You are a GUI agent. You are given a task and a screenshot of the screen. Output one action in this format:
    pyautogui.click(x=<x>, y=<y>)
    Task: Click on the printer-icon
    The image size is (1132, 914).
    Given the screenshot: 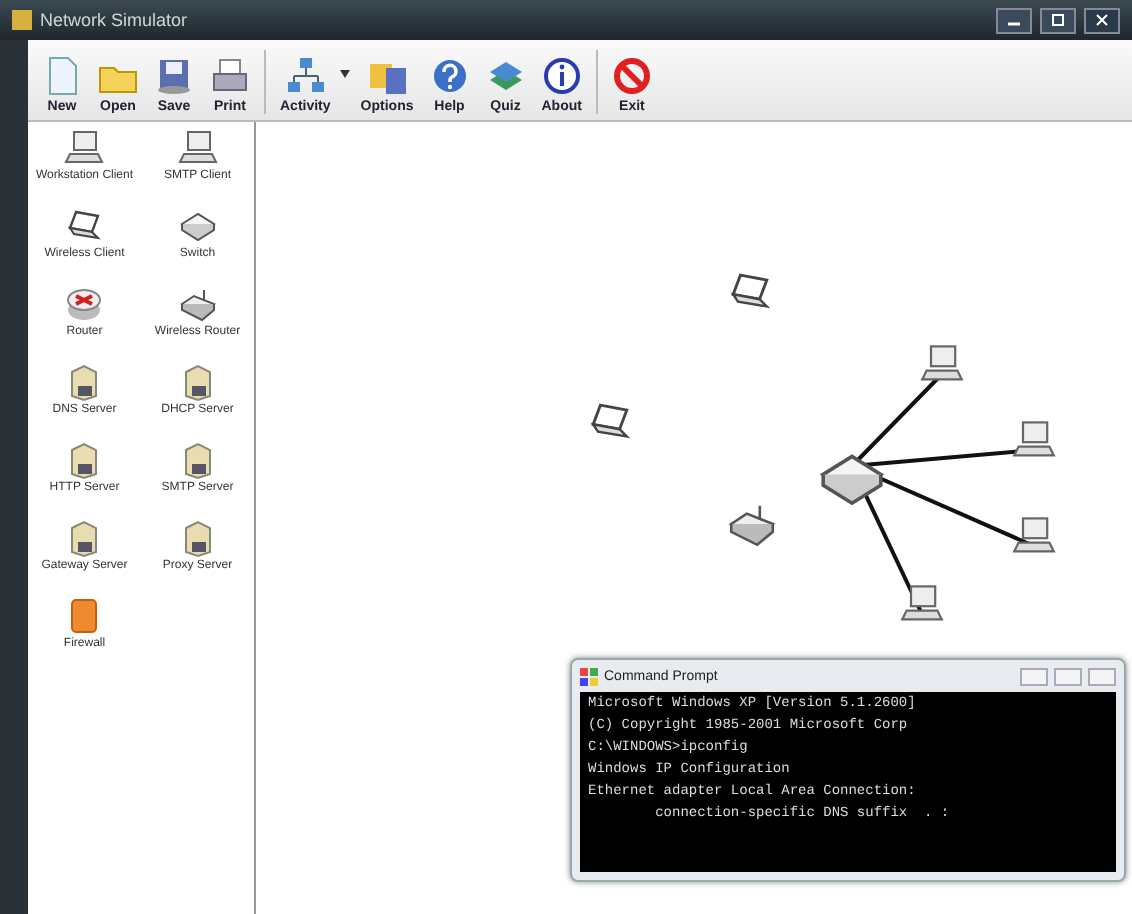 What is the action you would take?
    pyautogui.click(x=230, y=76)
    